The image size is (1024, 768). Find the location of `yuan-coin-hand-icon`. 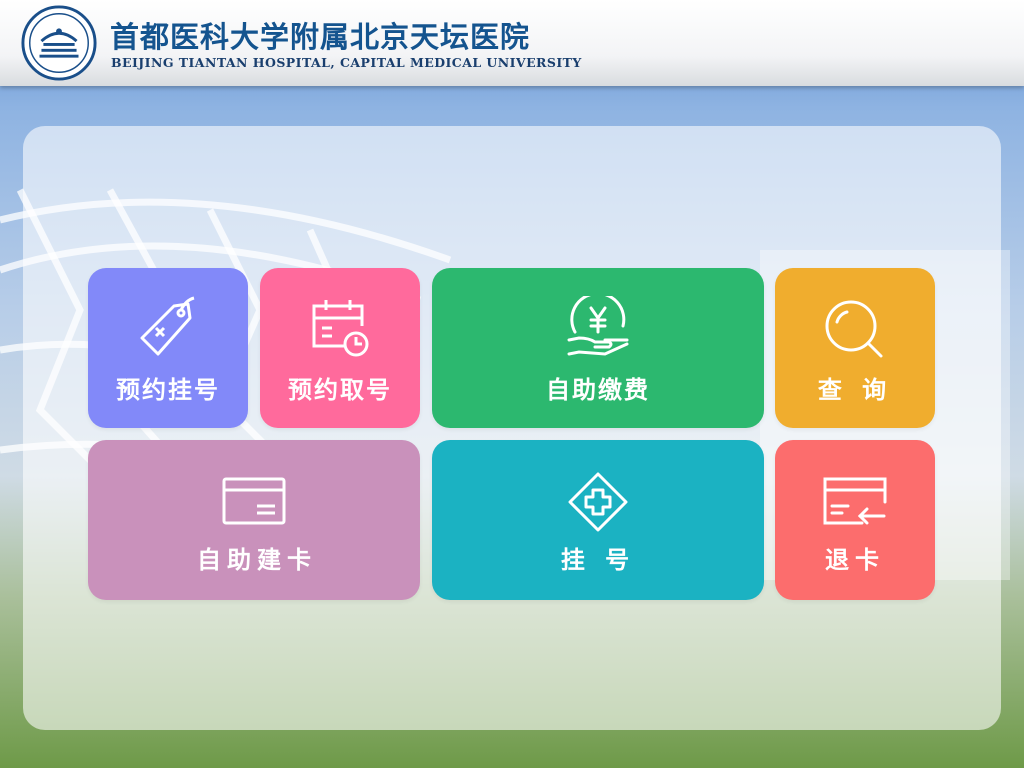

yuan-coin-hand-icon is located at coordinates (598, 326).